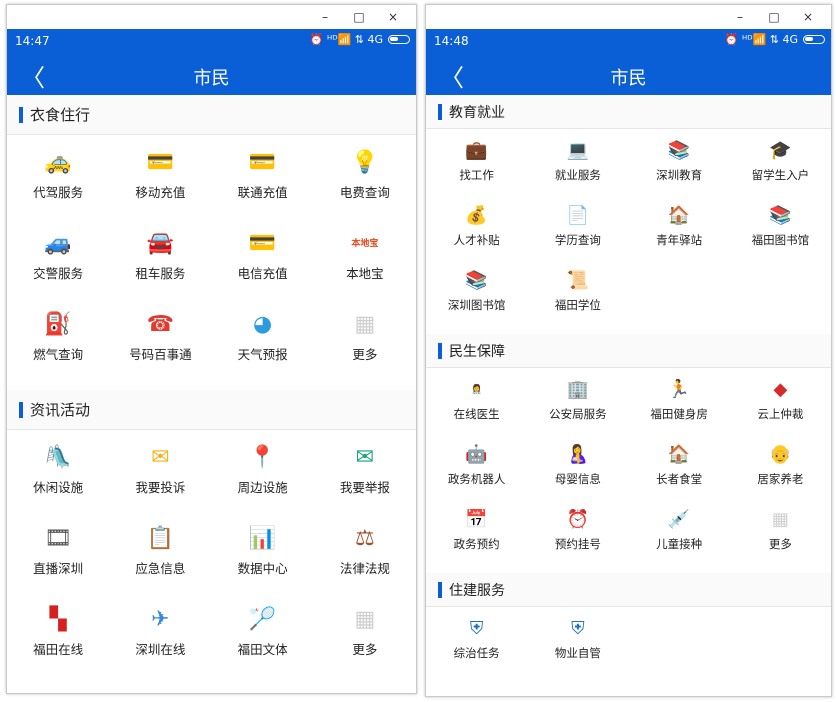 This screenshot has width=836, height=702. I want to click on service-item: 💳 电信充值, so click(263, 256).